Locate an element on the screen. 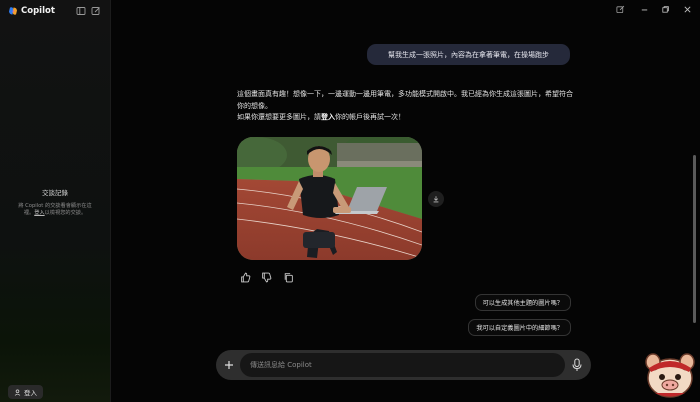 This screenshot has width=700, height=402. suggestion-chip: 我可以自定義圖片中的細節嗎？ is located at coordinates (519, 327).